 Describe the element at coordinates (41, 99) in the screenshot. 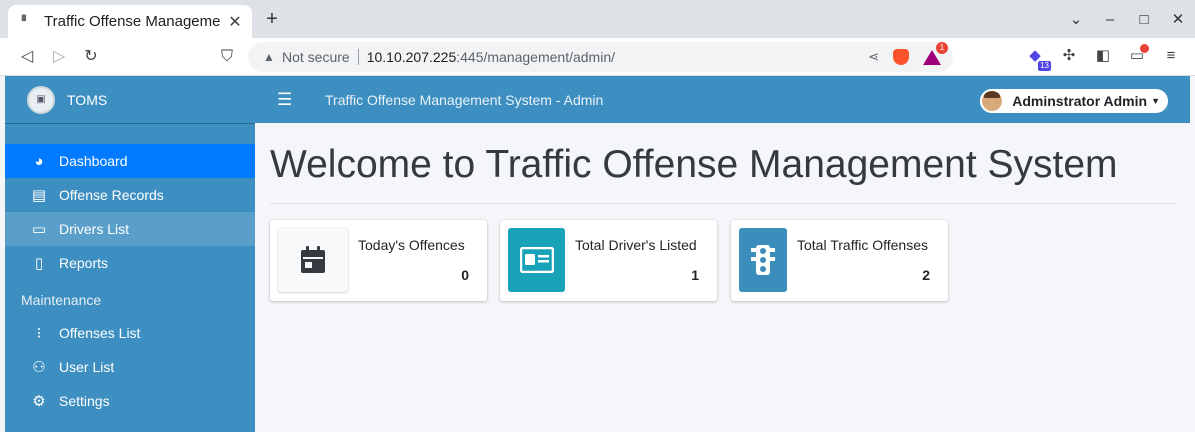

I see `brand-logo-icon: ▣` at that location.